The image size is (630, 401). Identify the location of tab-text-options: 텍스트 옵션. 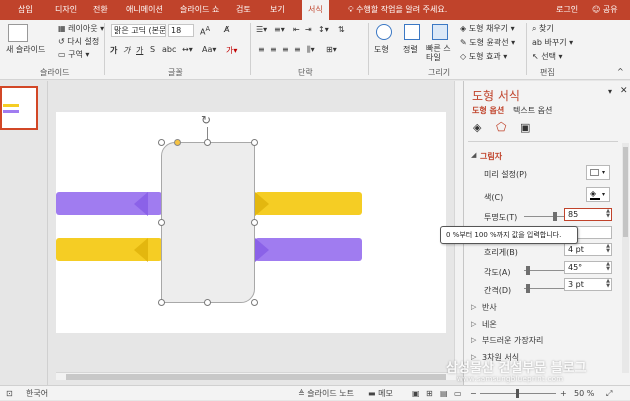
(532, 110).